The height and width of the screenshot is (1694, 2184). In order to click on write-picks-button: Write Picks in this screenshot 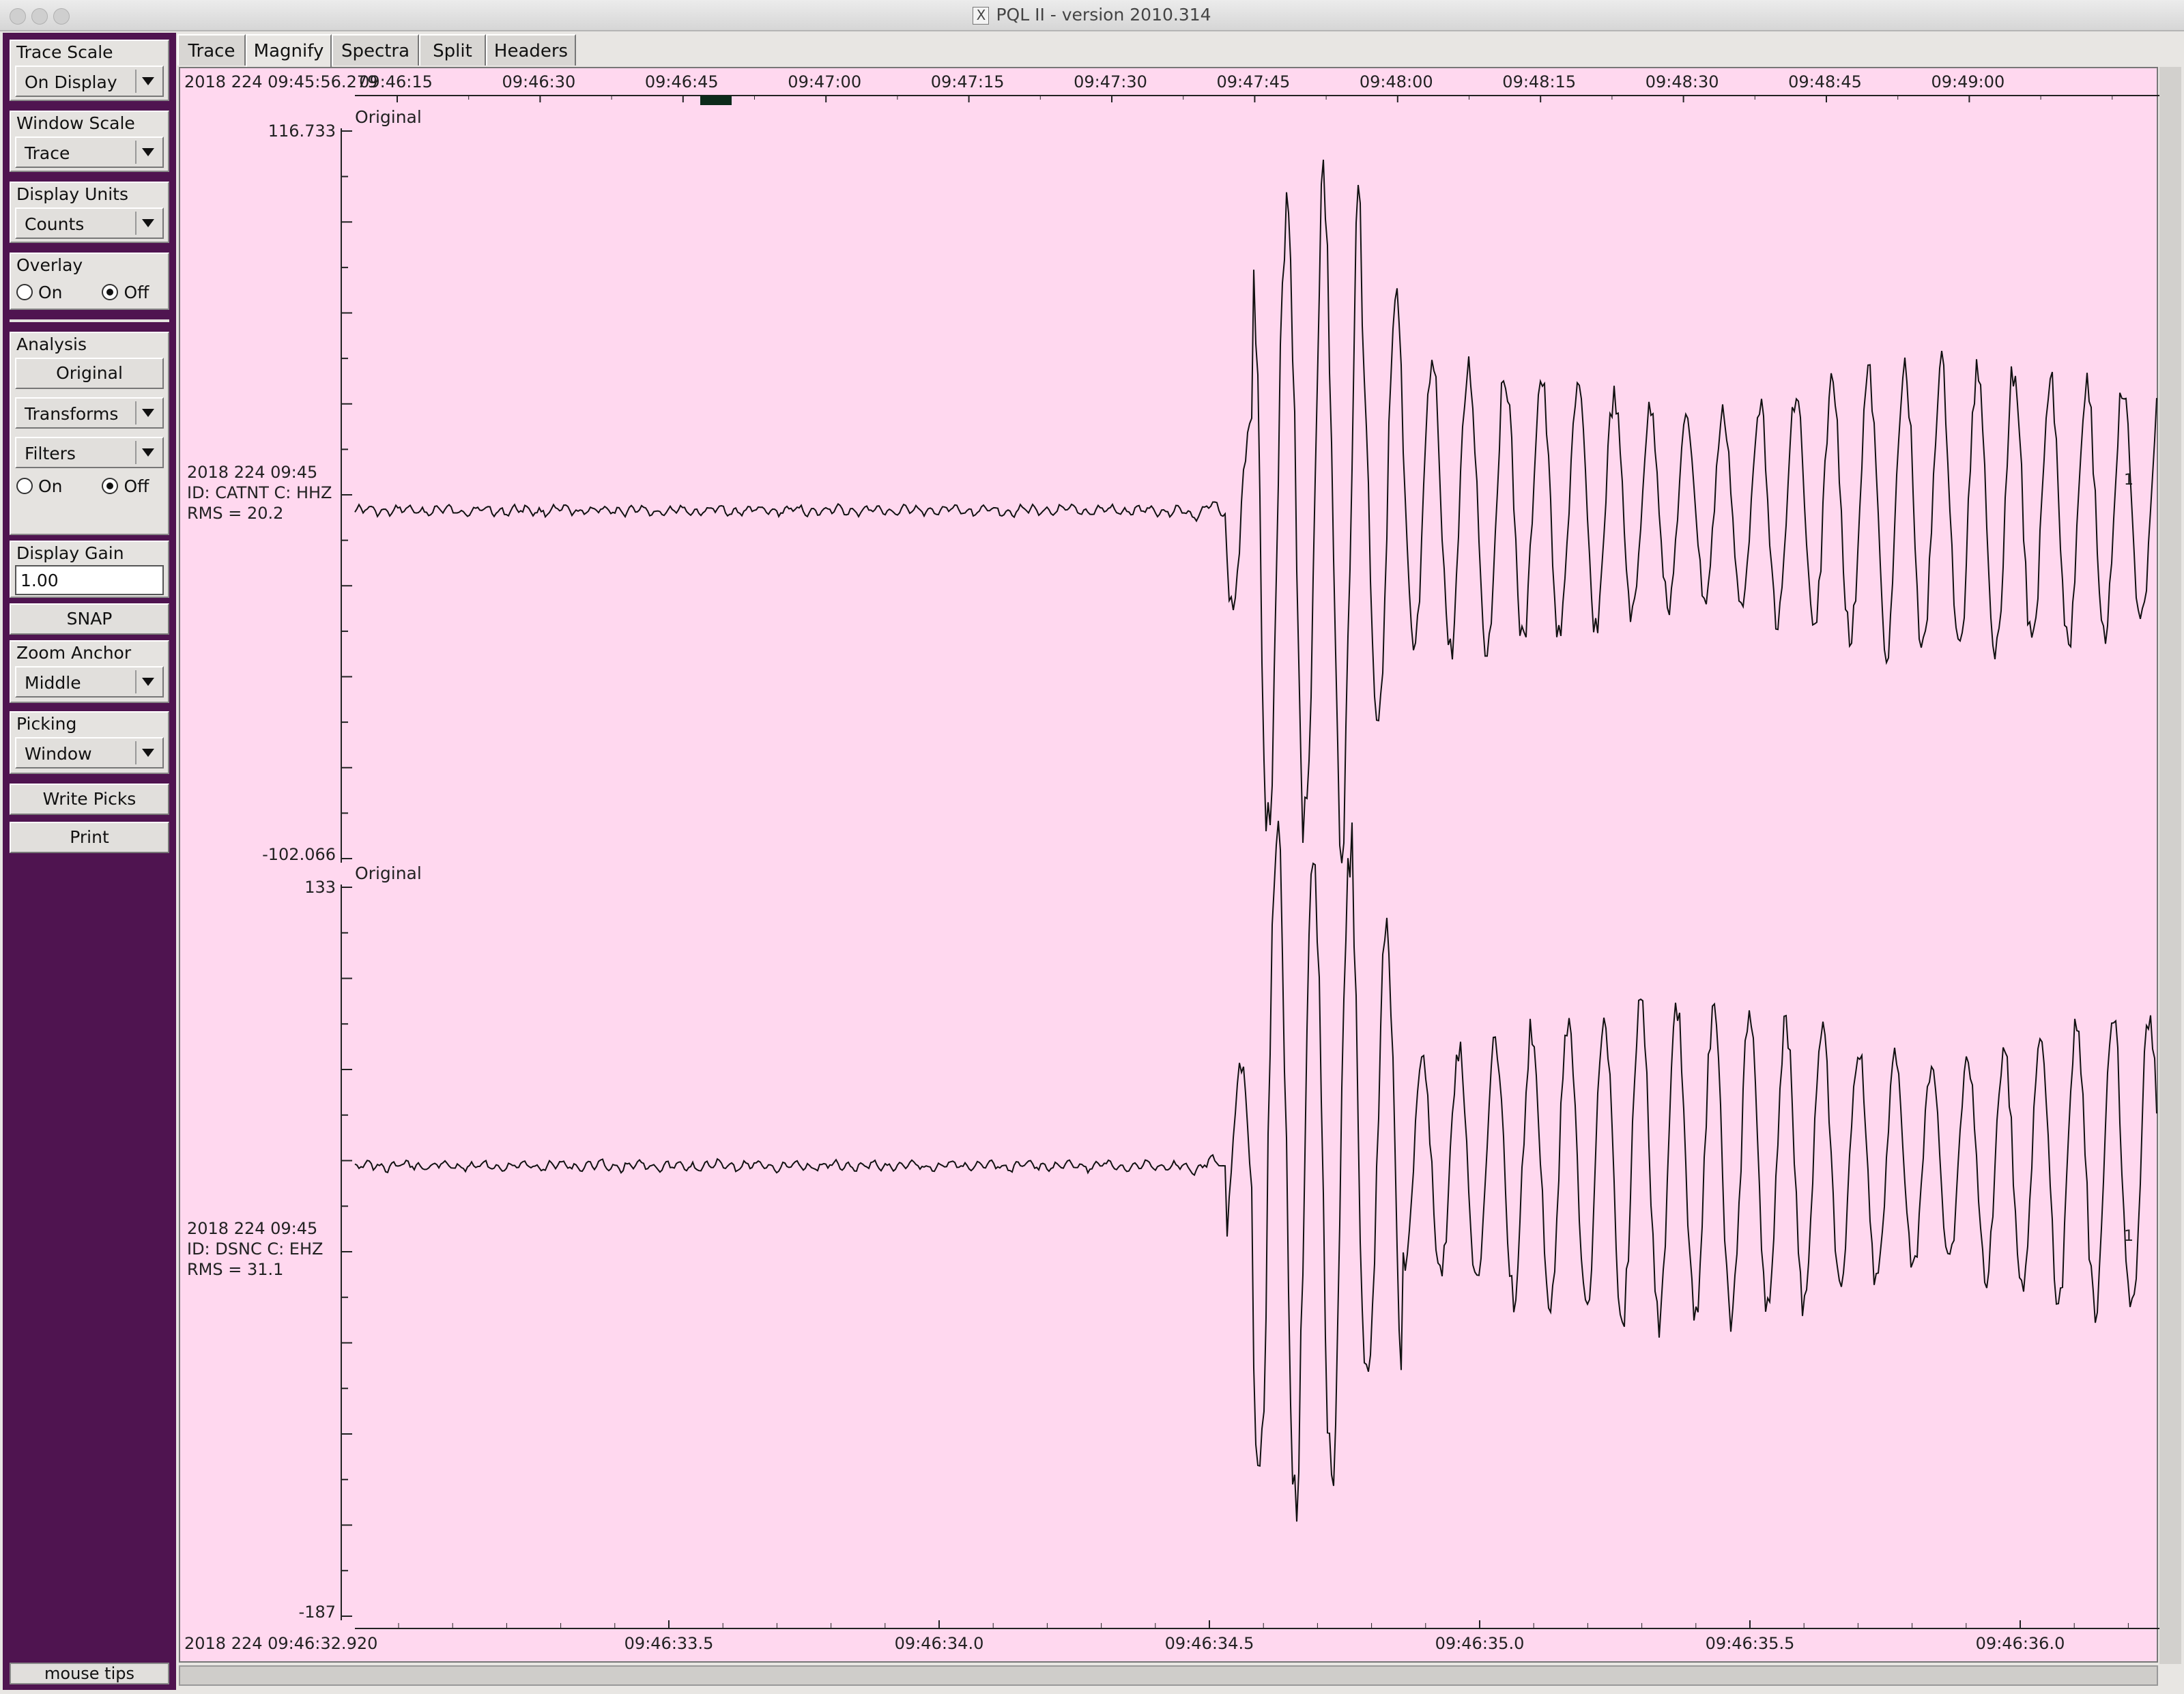, I will do `click(89, 799)`.